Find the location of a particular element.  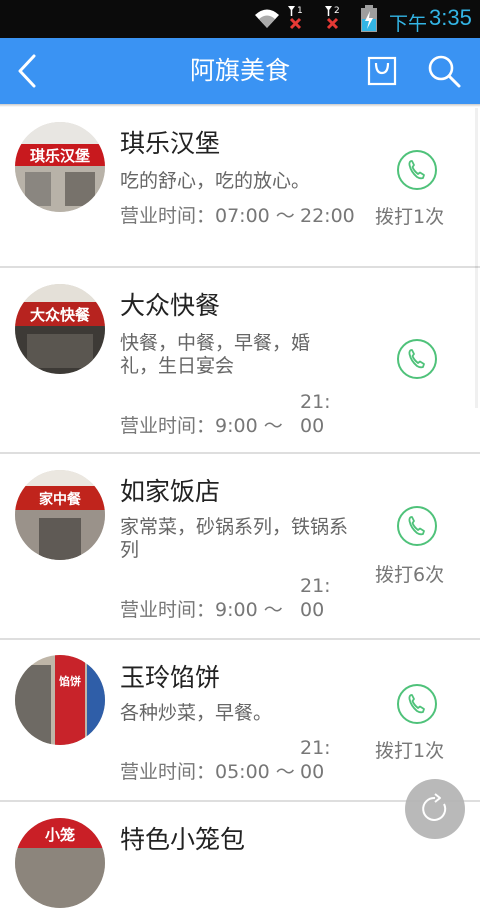

hours-close: 22:00 is located at coordinates (327, 216).